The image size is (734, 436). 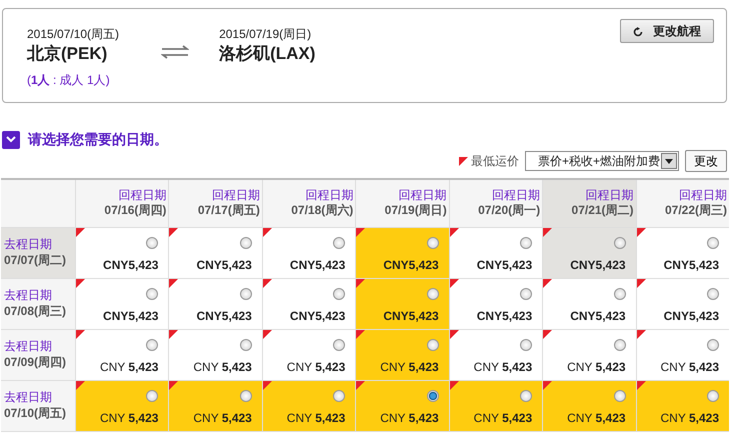 What do you see at coordinates (667, 31) in the screenshot?
I see `change-itinerary-button: 更改航程` at bounding box center [667, 31].